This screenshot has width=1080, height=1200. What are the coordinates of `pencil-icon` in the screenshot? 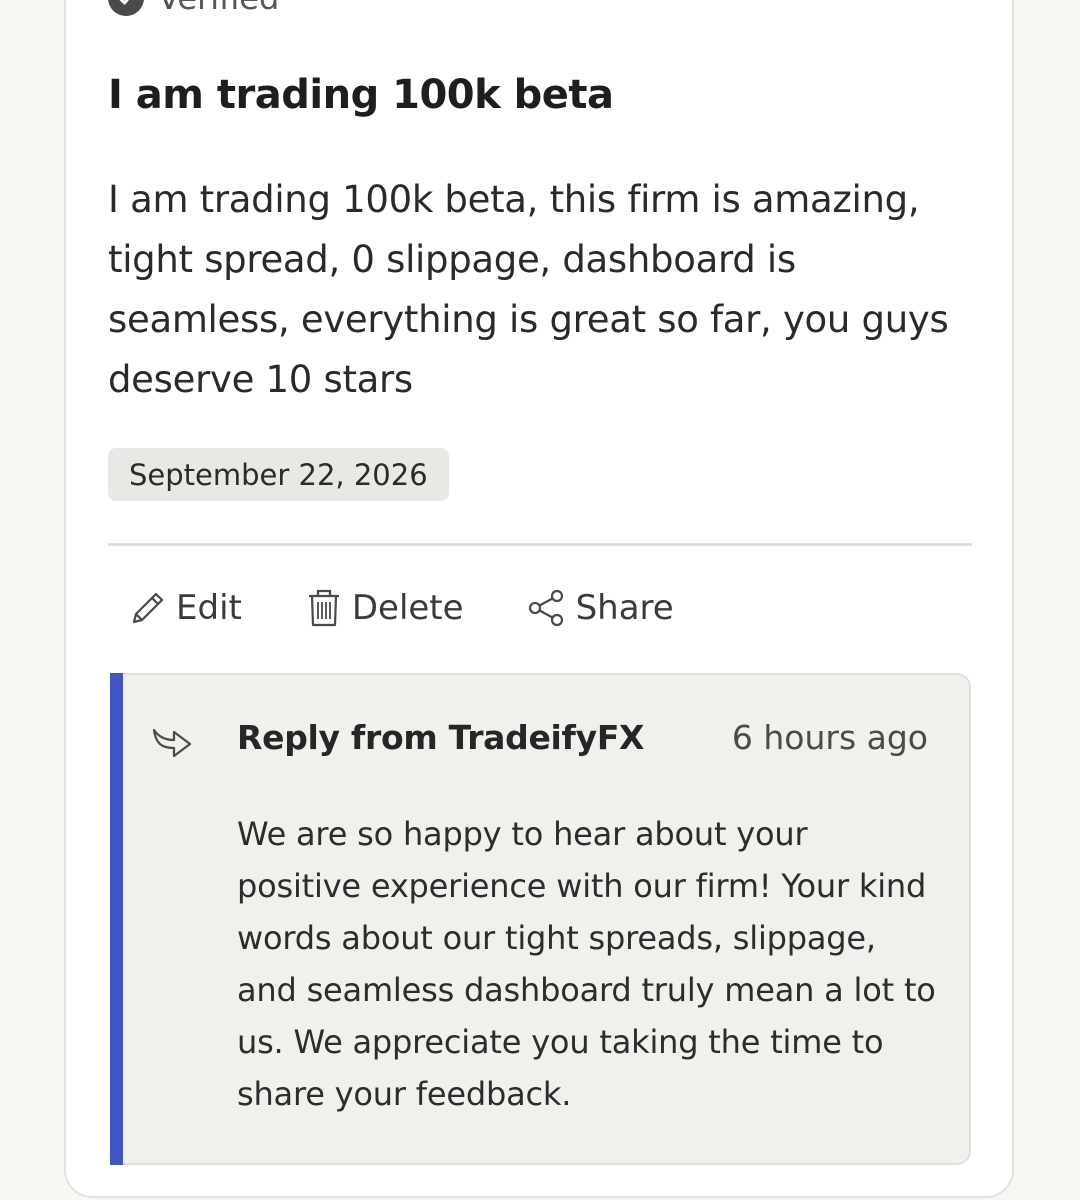 It's located at (148, 608).